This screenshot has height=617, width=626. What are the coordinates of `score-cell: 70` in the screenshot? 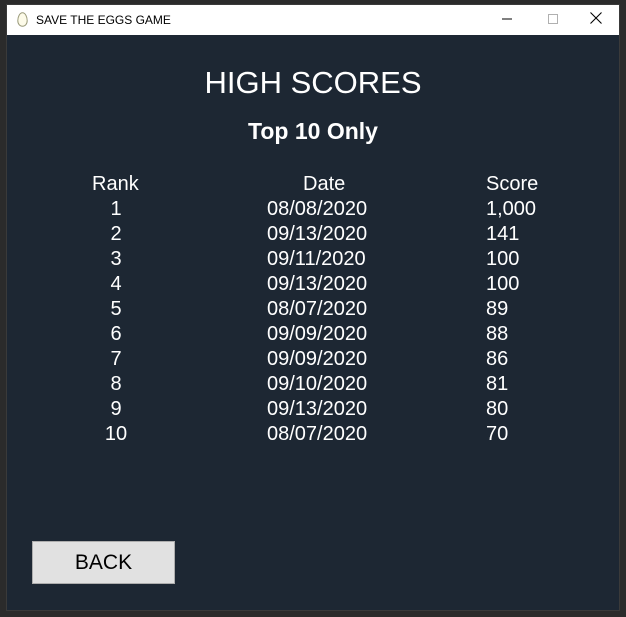 It's located at (497, 434).